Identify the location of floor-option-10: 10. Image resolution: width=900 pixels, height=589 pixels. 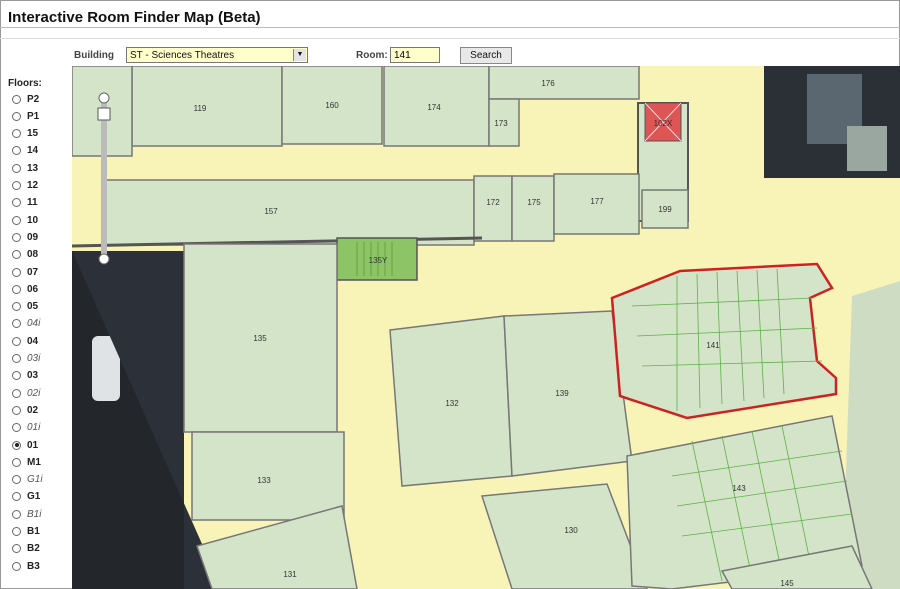
(25, 220).